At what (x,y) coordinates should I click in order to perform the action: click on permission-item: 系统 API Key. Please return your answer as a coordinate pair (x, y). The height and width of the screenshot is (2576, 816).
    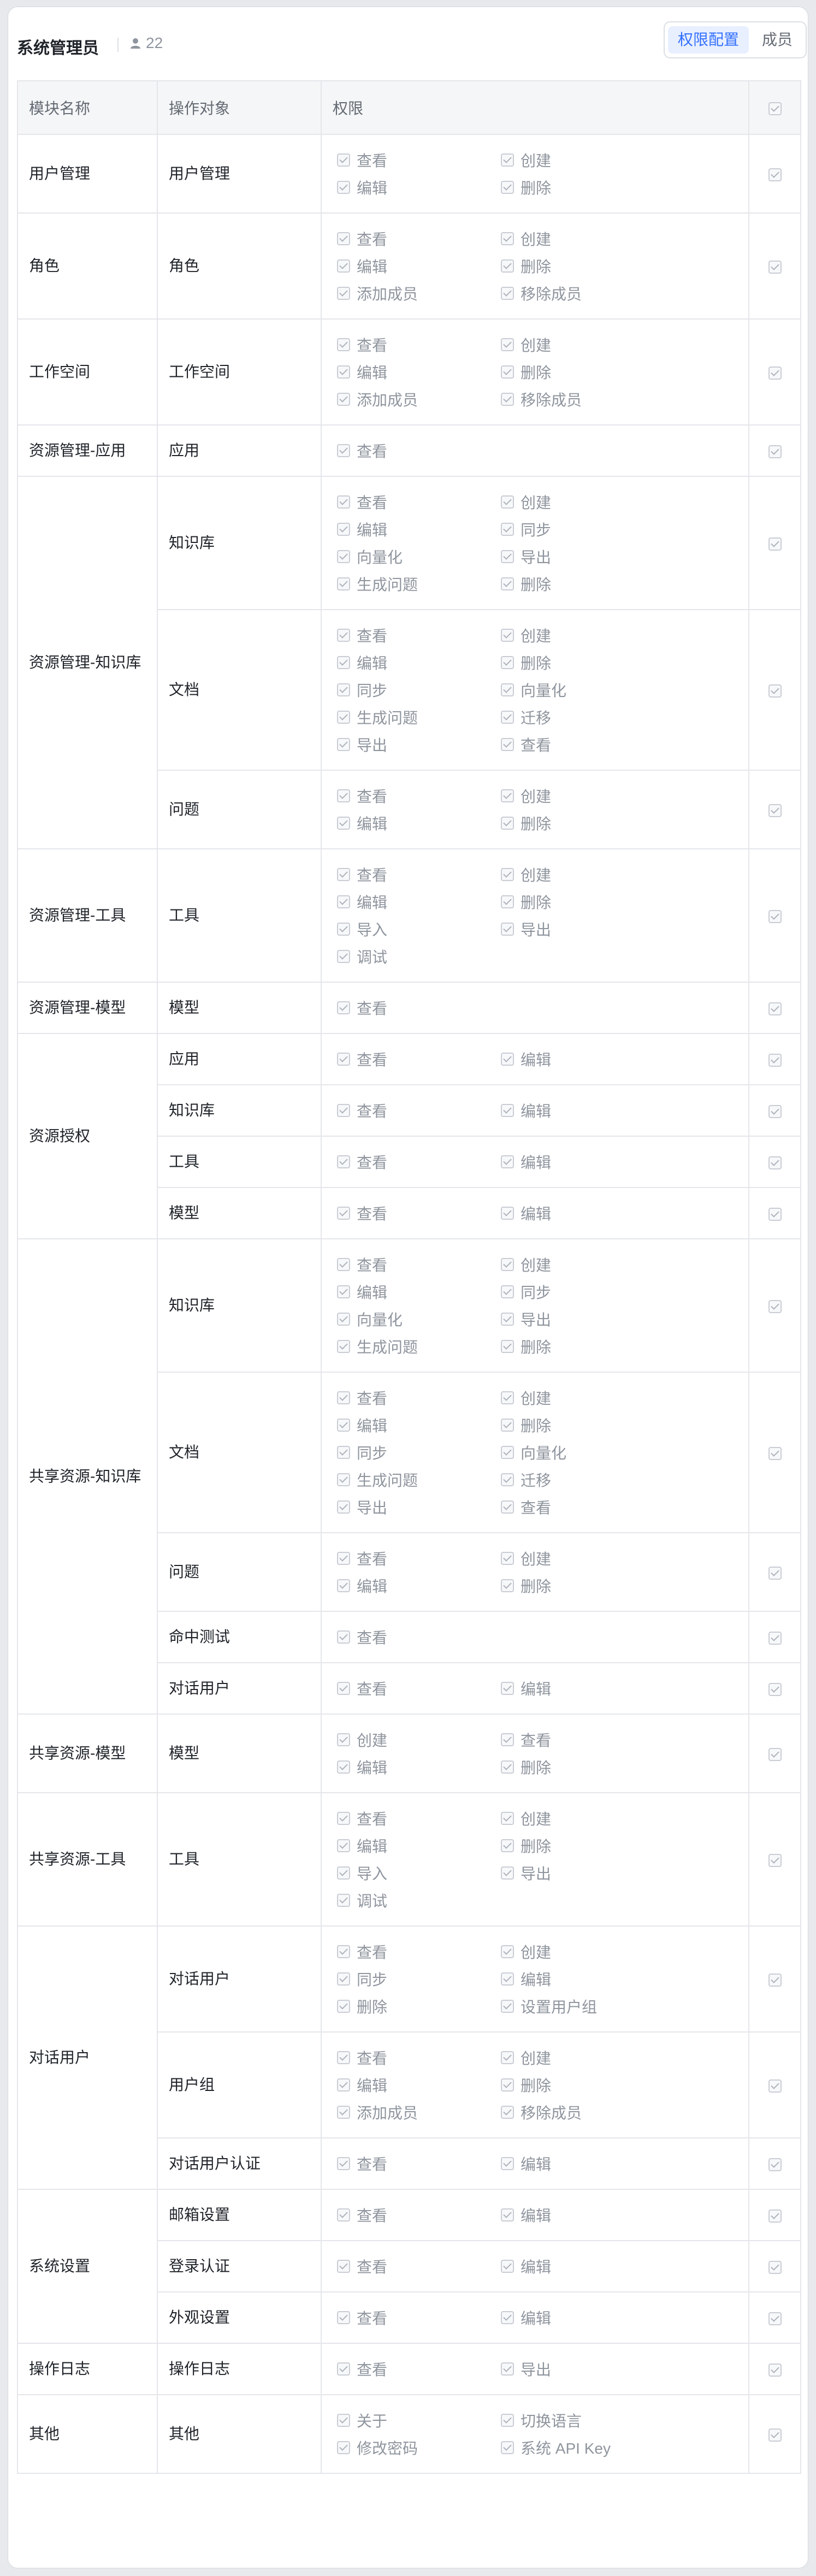
    Looking at the image, I should click on (583, 2448).